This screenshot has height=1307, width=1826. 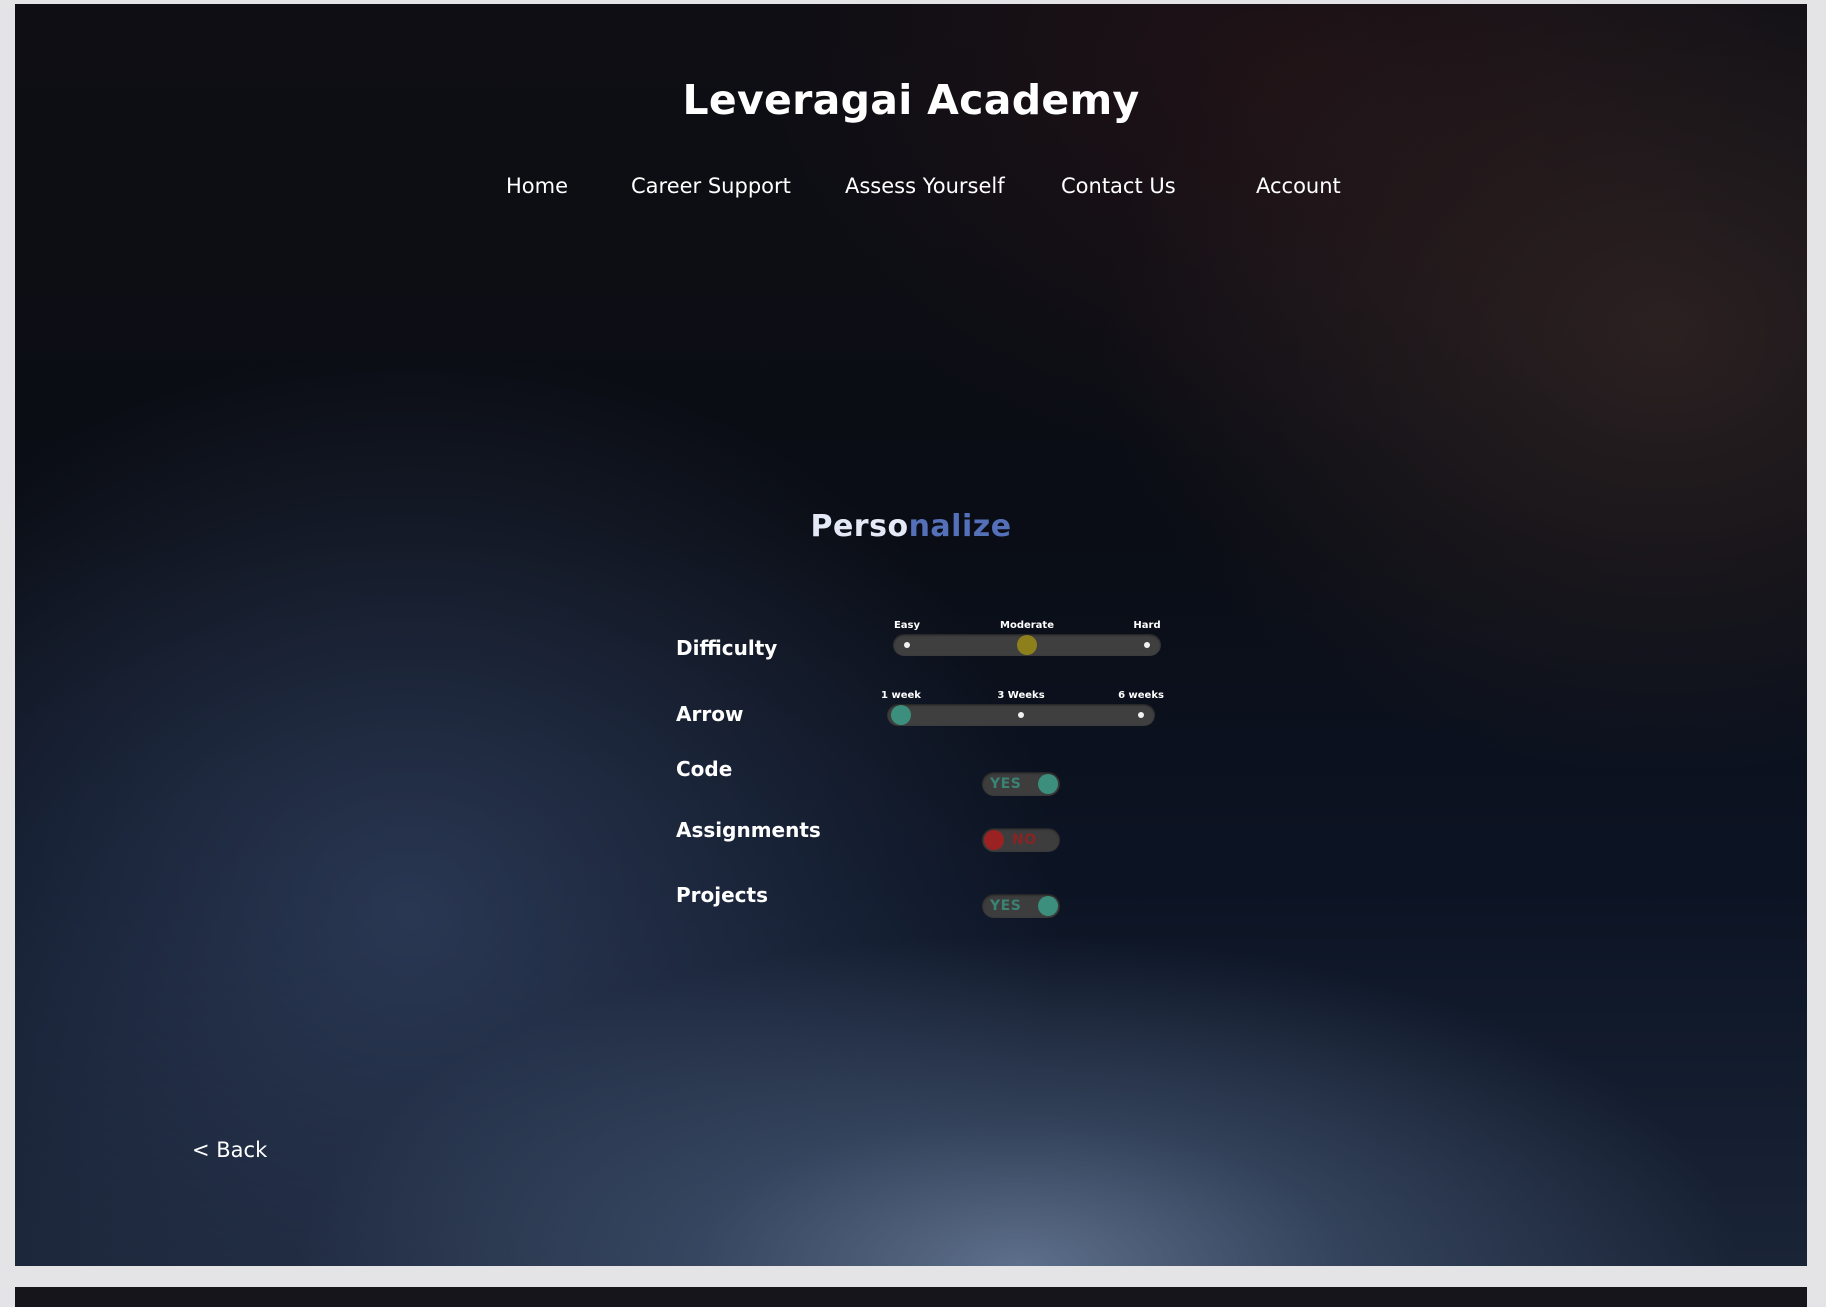 I want to click on nav-assess-yourself: Assess Yourself, so click(x=925, y=186).